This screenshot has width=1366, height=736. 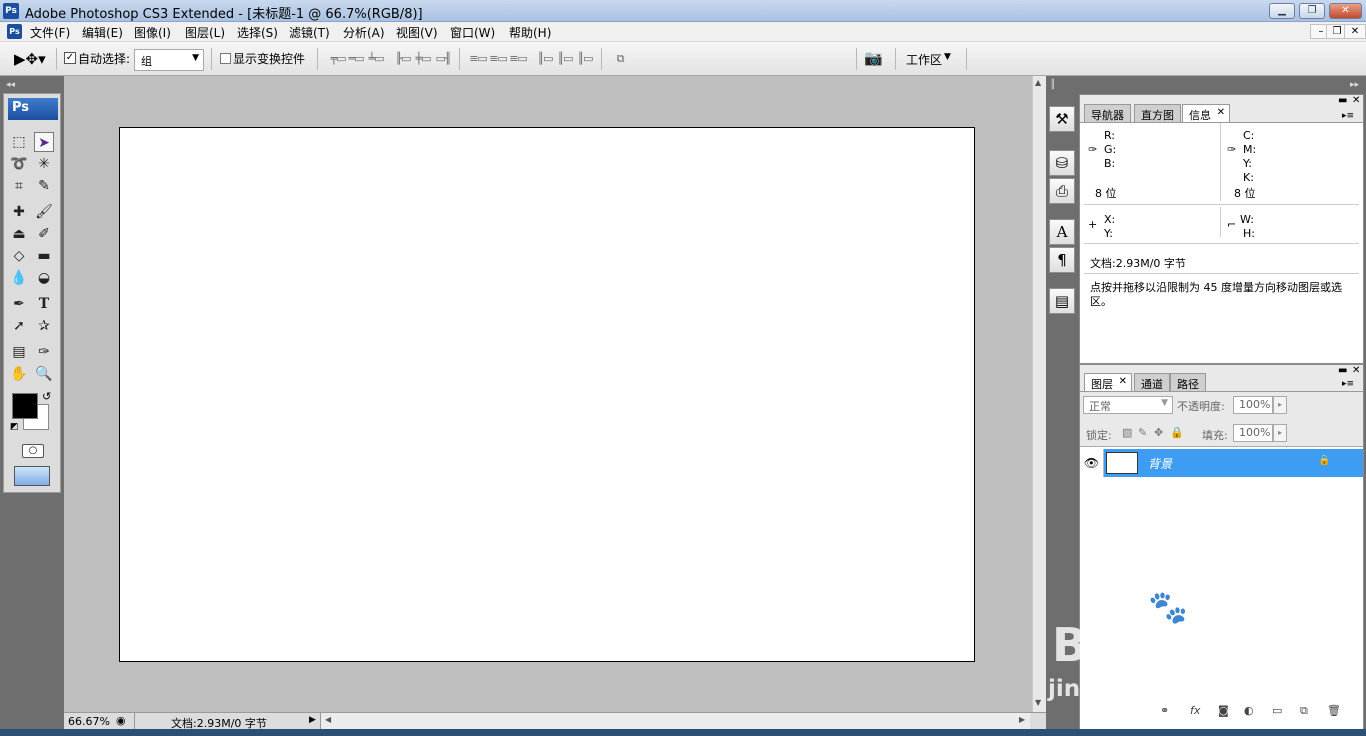 I want to click on show-transform-checkbox, so click(x=225, y=58).